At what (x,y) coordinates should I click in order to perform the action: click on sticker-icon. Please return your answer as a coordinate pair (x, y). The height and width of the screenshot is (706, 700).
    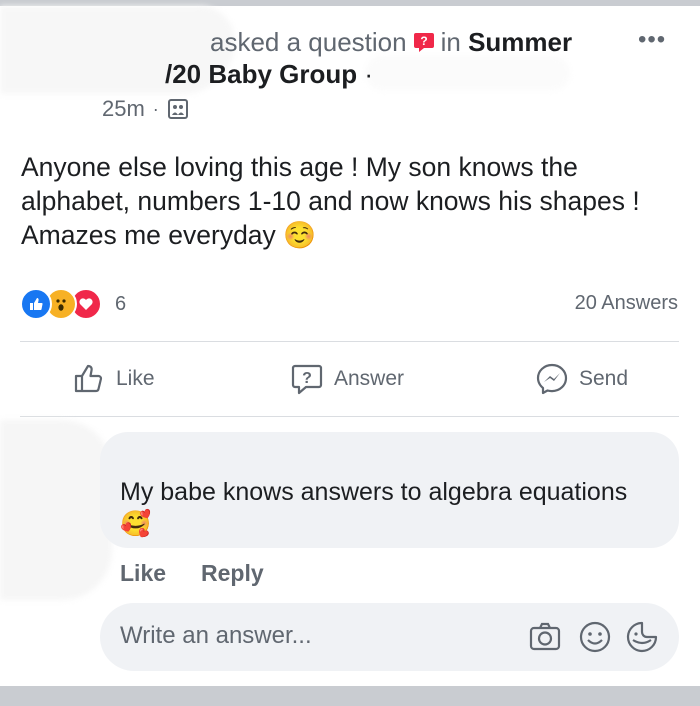
    Looking at the image, I should click on (642, 637).